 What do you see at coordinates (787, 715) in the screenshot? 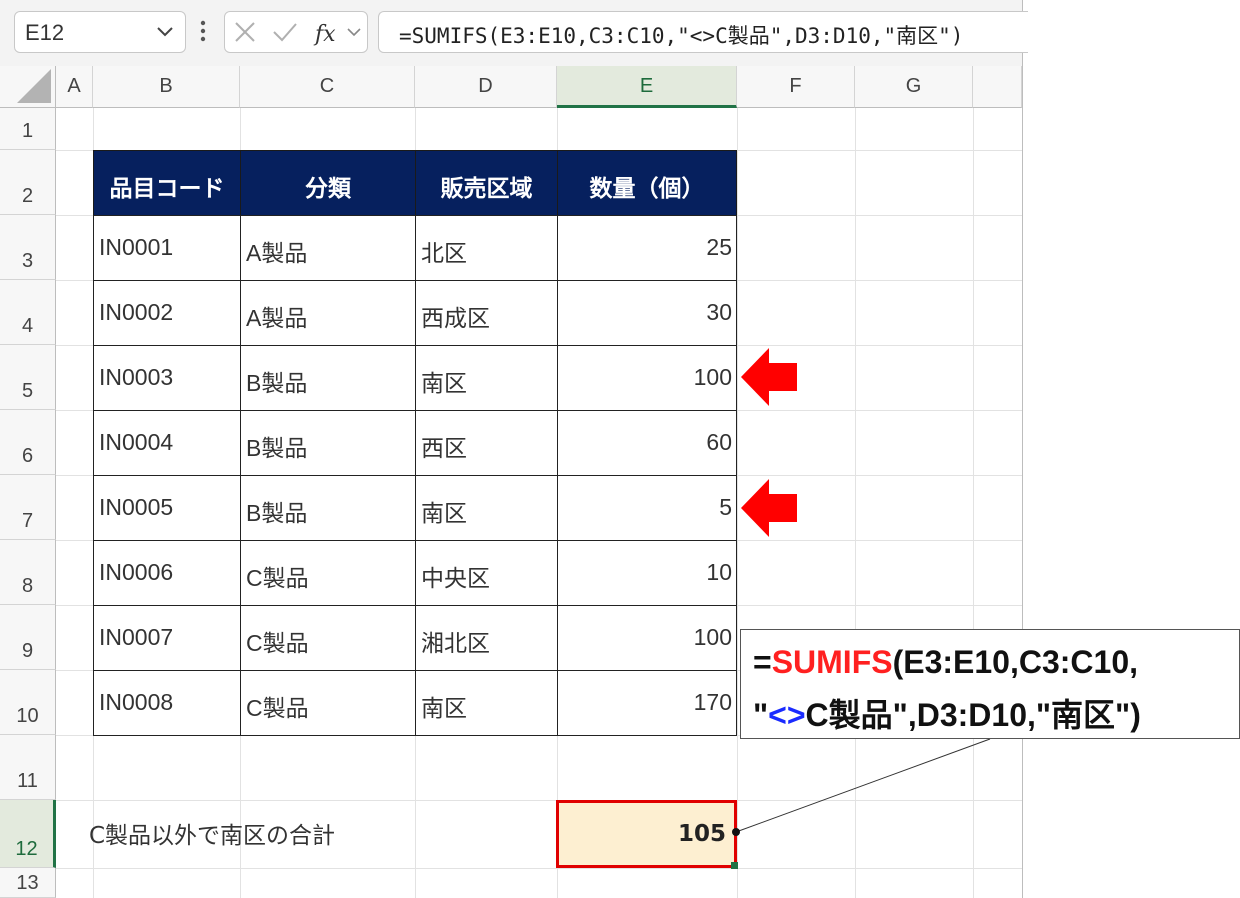
I see `callout-operator: <>` at bounding box center [787, 715].